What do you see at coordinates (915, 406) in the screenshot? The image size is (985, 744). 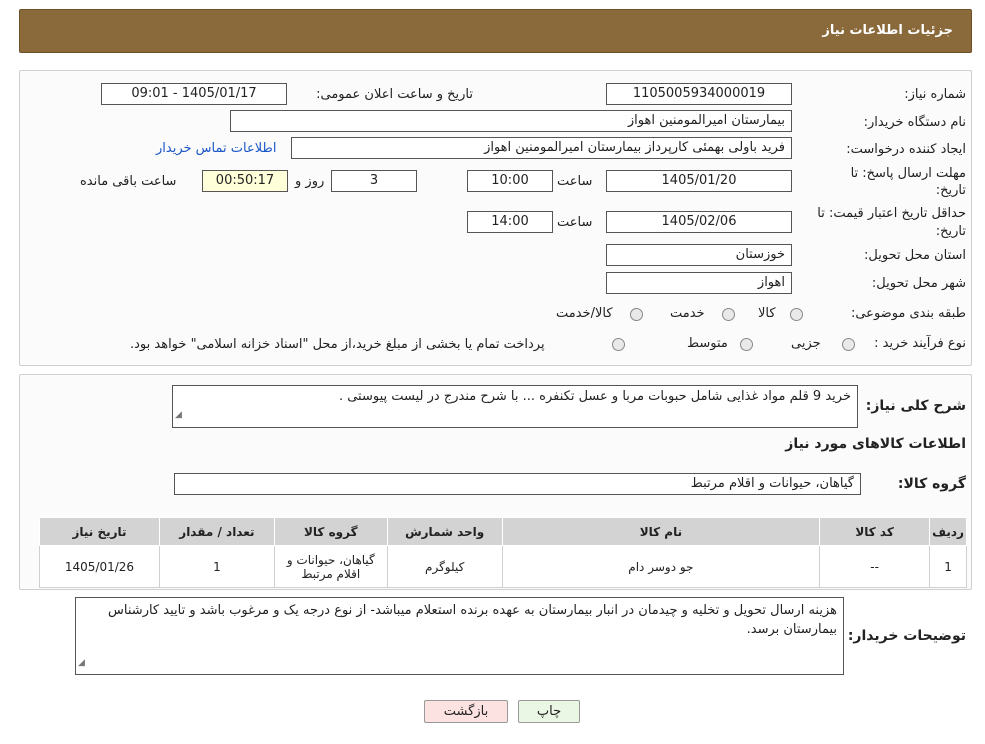 I see `desc-label: شرح کلی نیاز:` at bounding box center [915, 406].